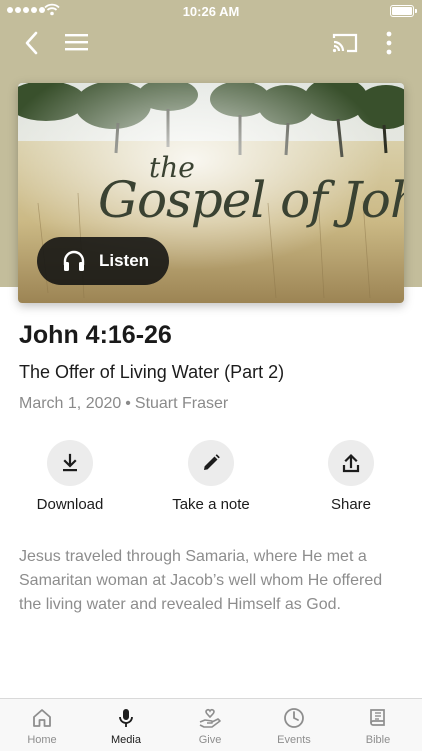 This screenshot has height=751, width=422. I want to click on series-title-main: Gospel of John, so click(251, 200).